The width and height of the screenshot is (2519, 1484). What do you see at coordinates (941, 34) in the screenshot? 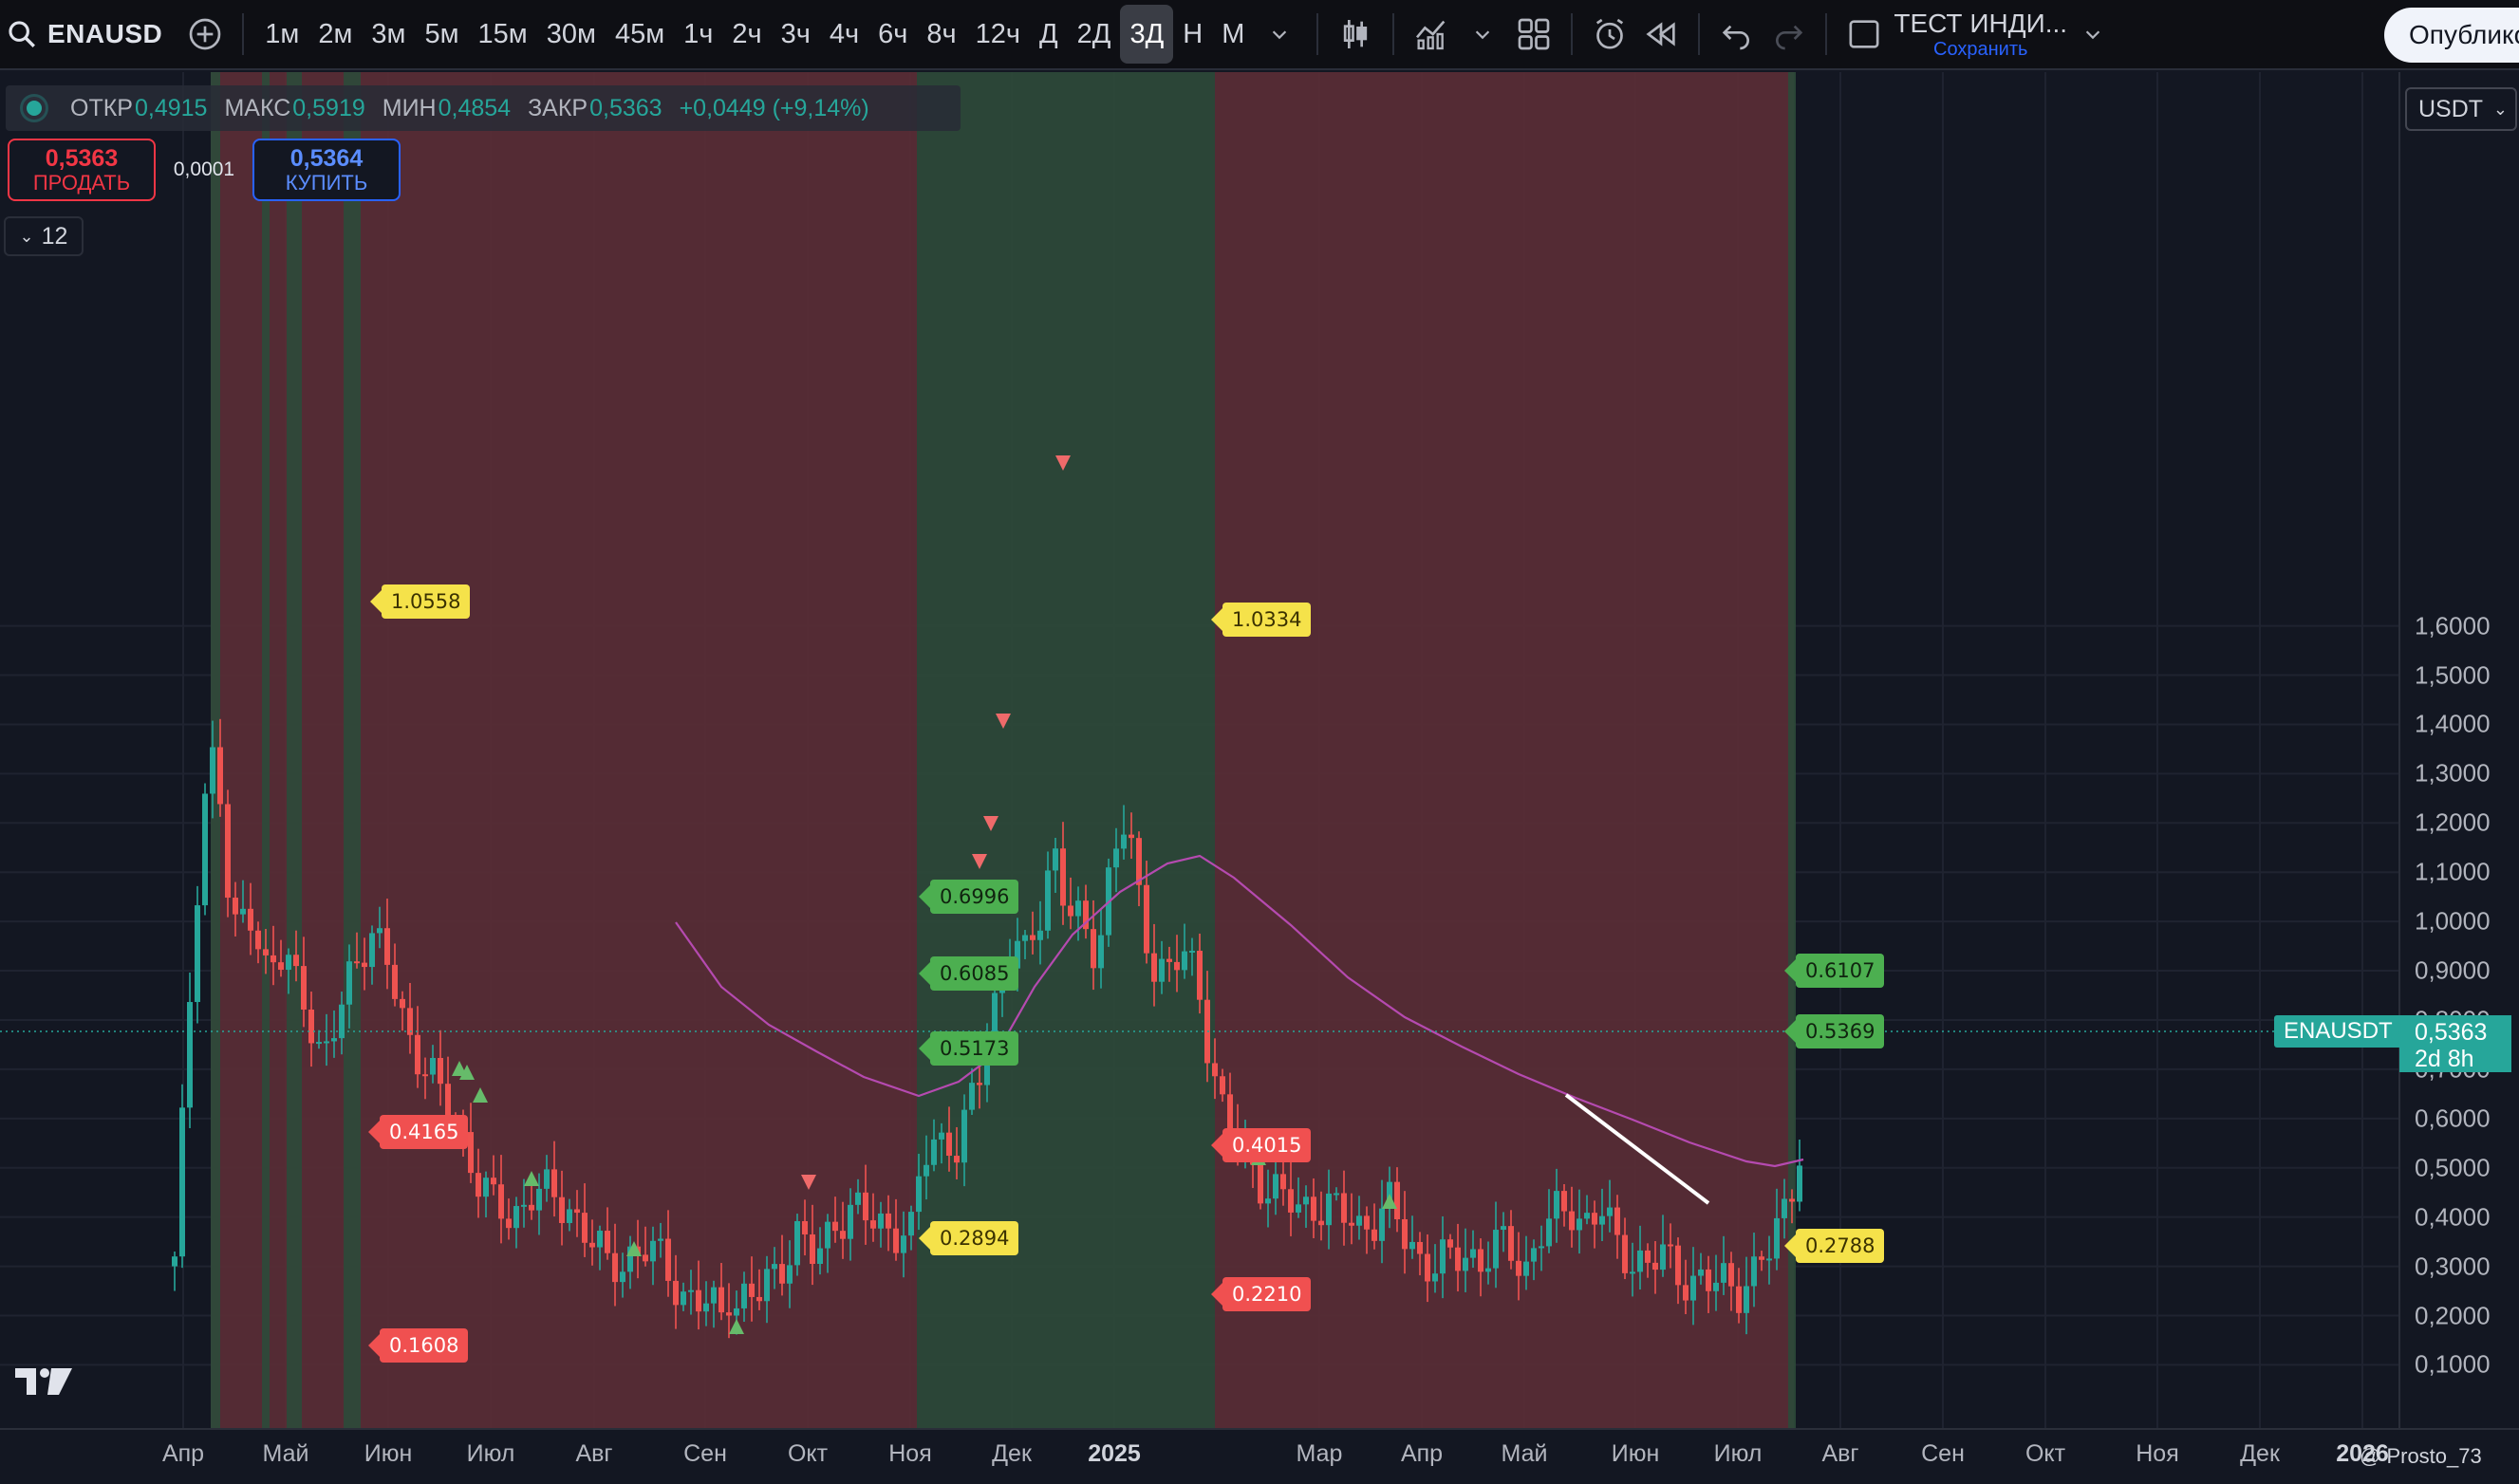
I see `interval-12: 8ч` at bounding box center [941, 34].